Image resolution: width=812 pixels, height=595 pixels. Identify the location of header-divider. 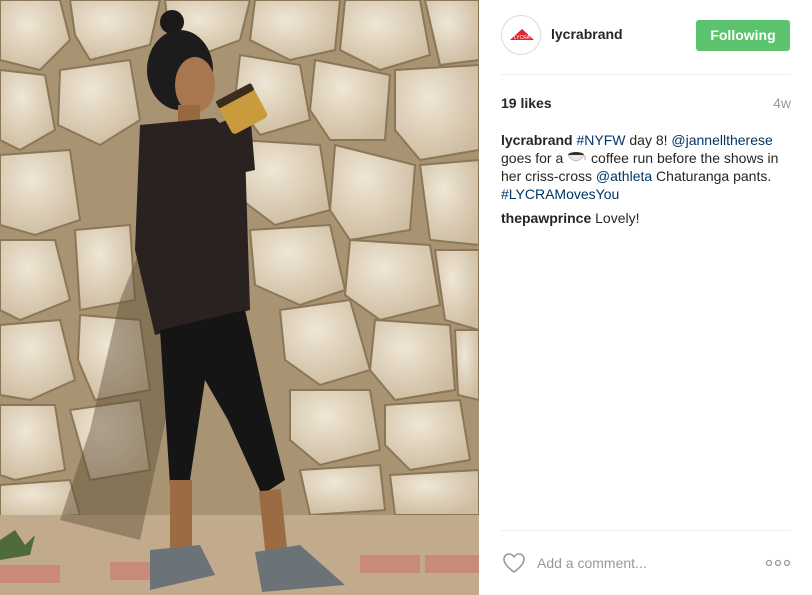
(646, 74).